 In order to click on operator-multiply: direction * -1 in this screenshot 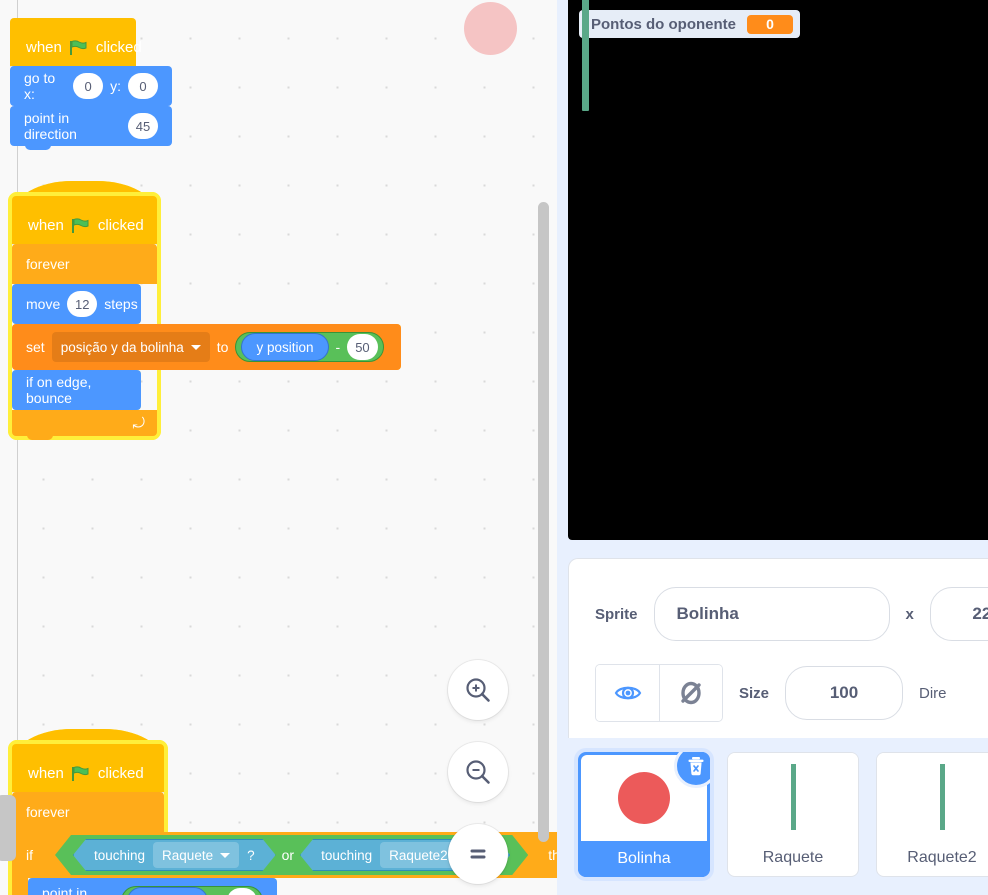, I will do `click(191, 890)`.